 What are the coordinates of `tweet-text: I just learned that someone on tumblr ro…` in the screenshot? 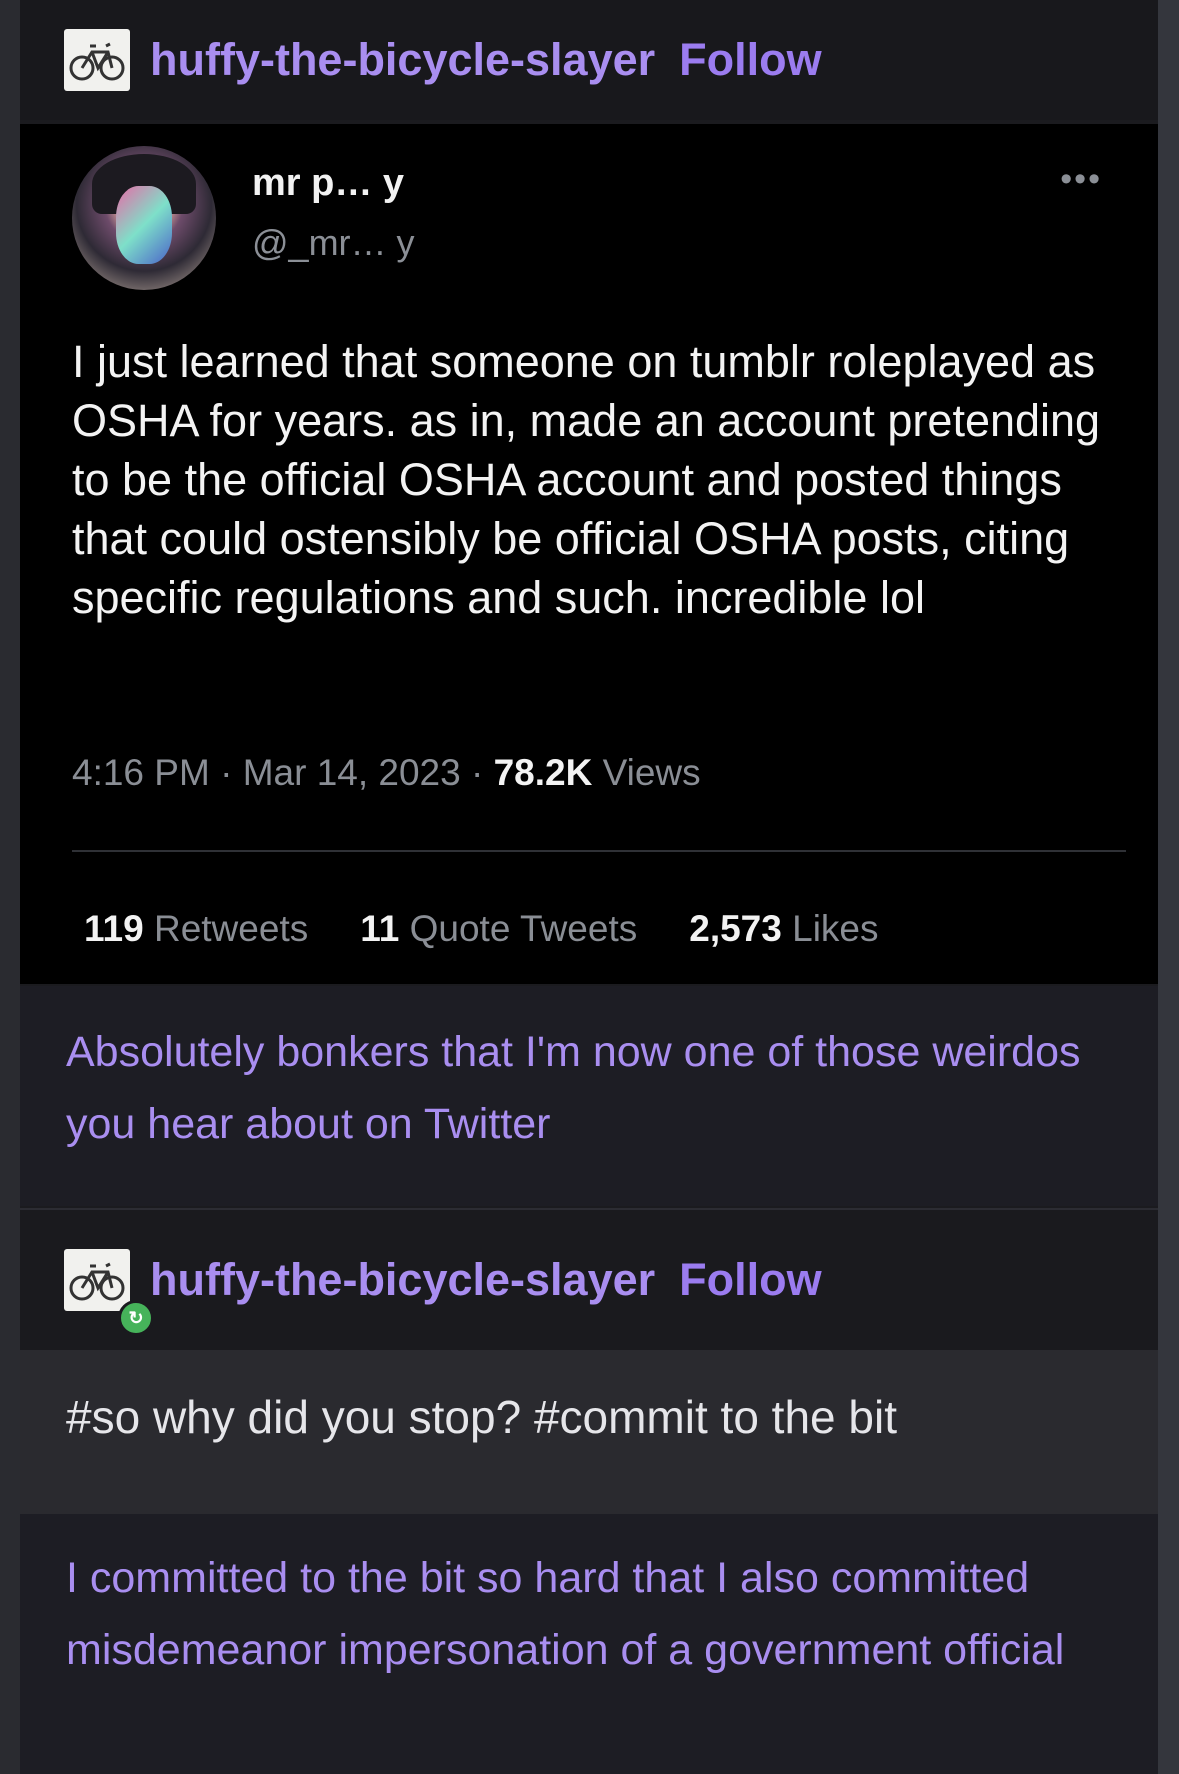 It's located at (586, 479).